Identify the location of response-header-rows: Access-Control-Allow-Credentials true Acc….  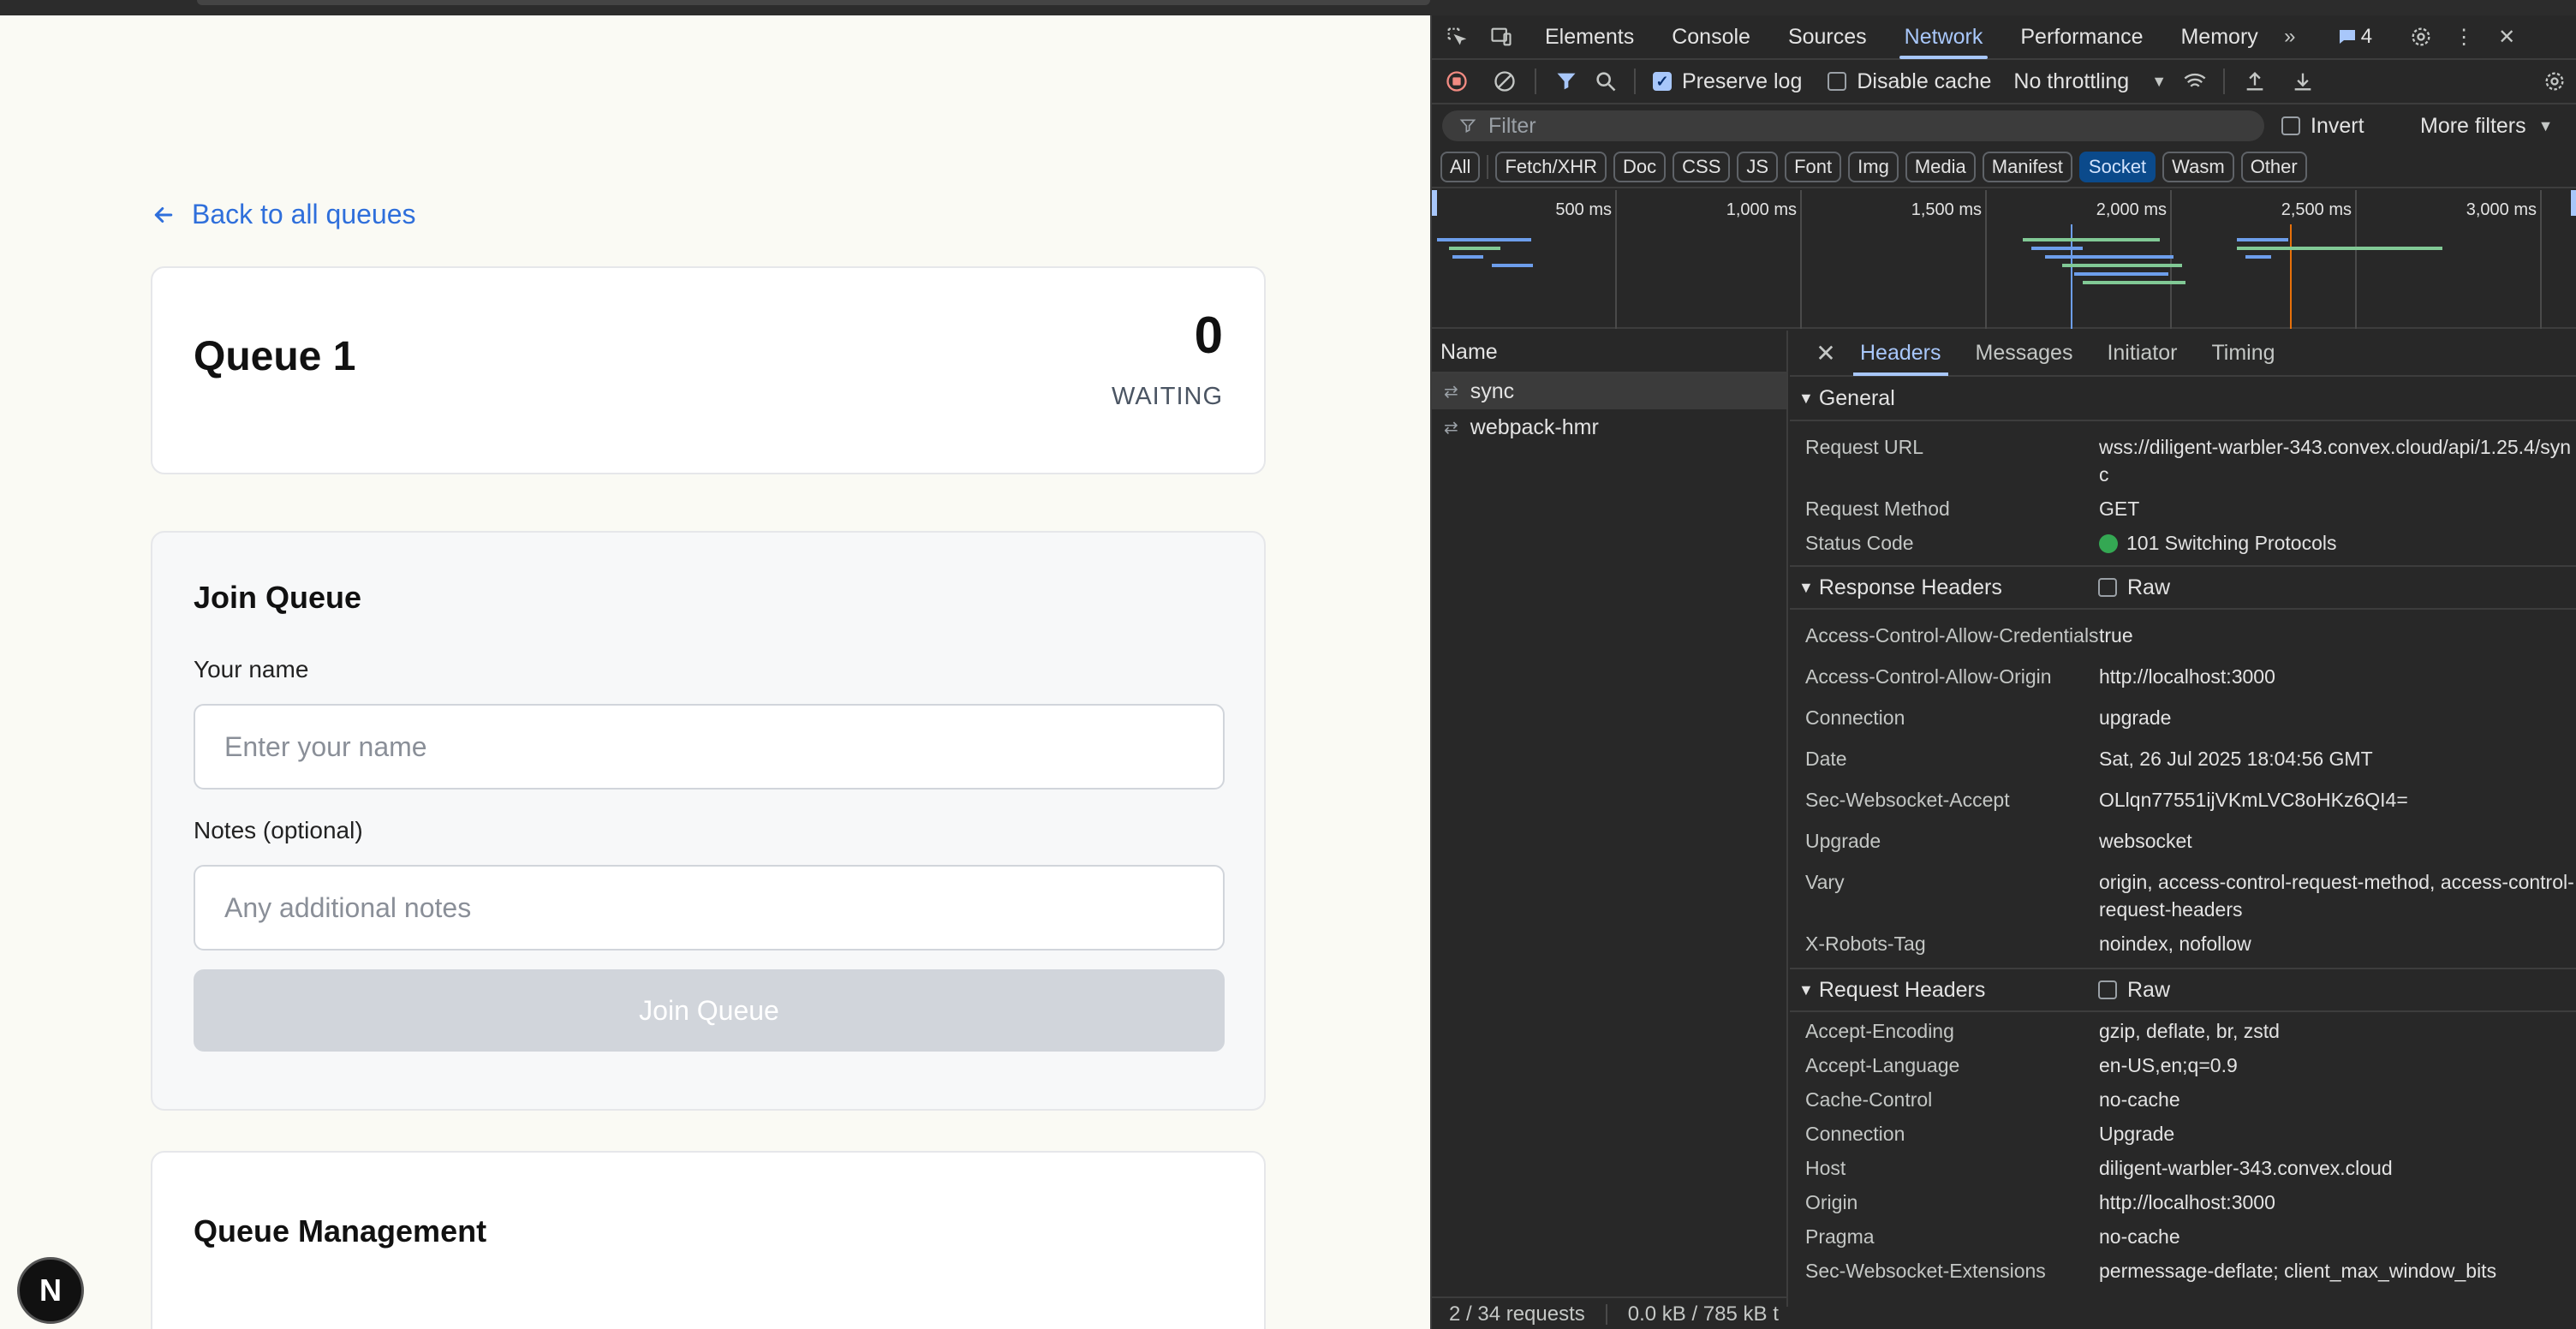
(2183, 789).